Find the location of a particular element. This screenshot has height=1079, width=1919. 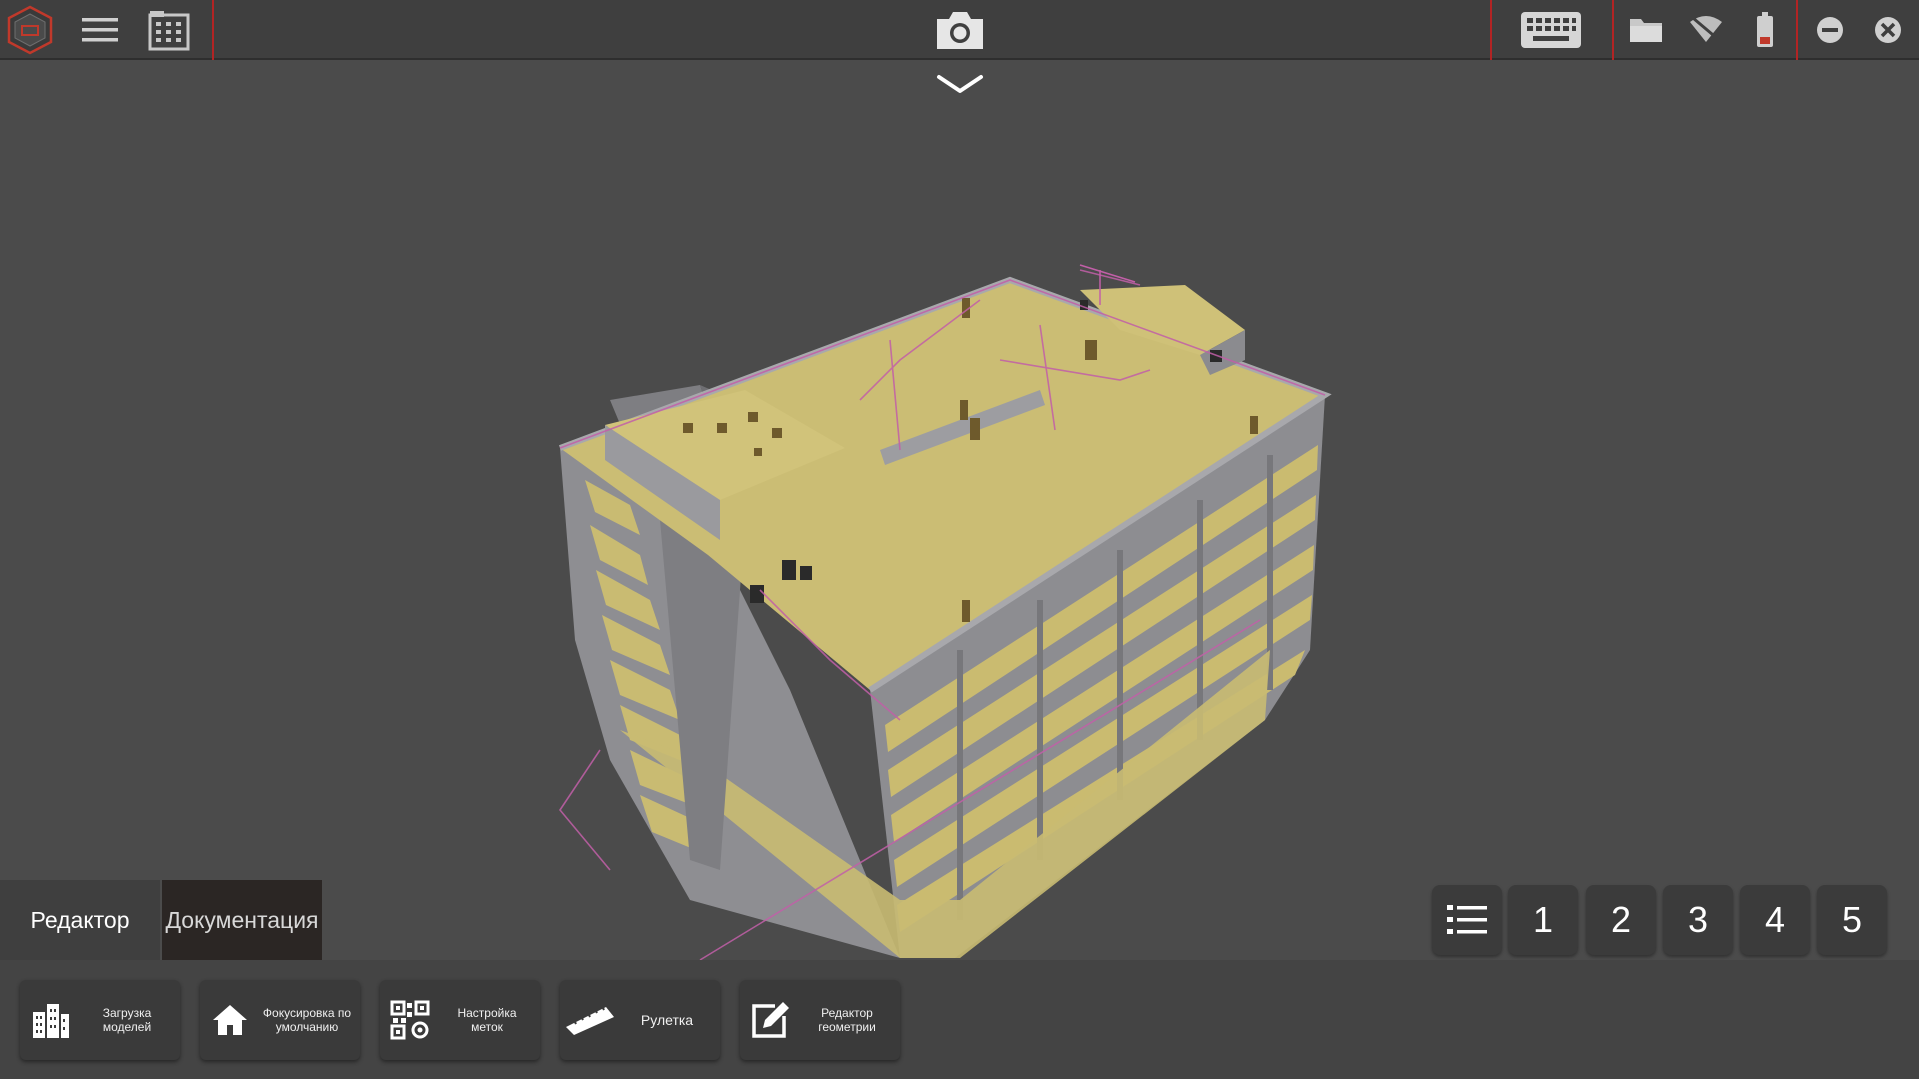

keyboard-icon is located at coordinates (1551, 30).